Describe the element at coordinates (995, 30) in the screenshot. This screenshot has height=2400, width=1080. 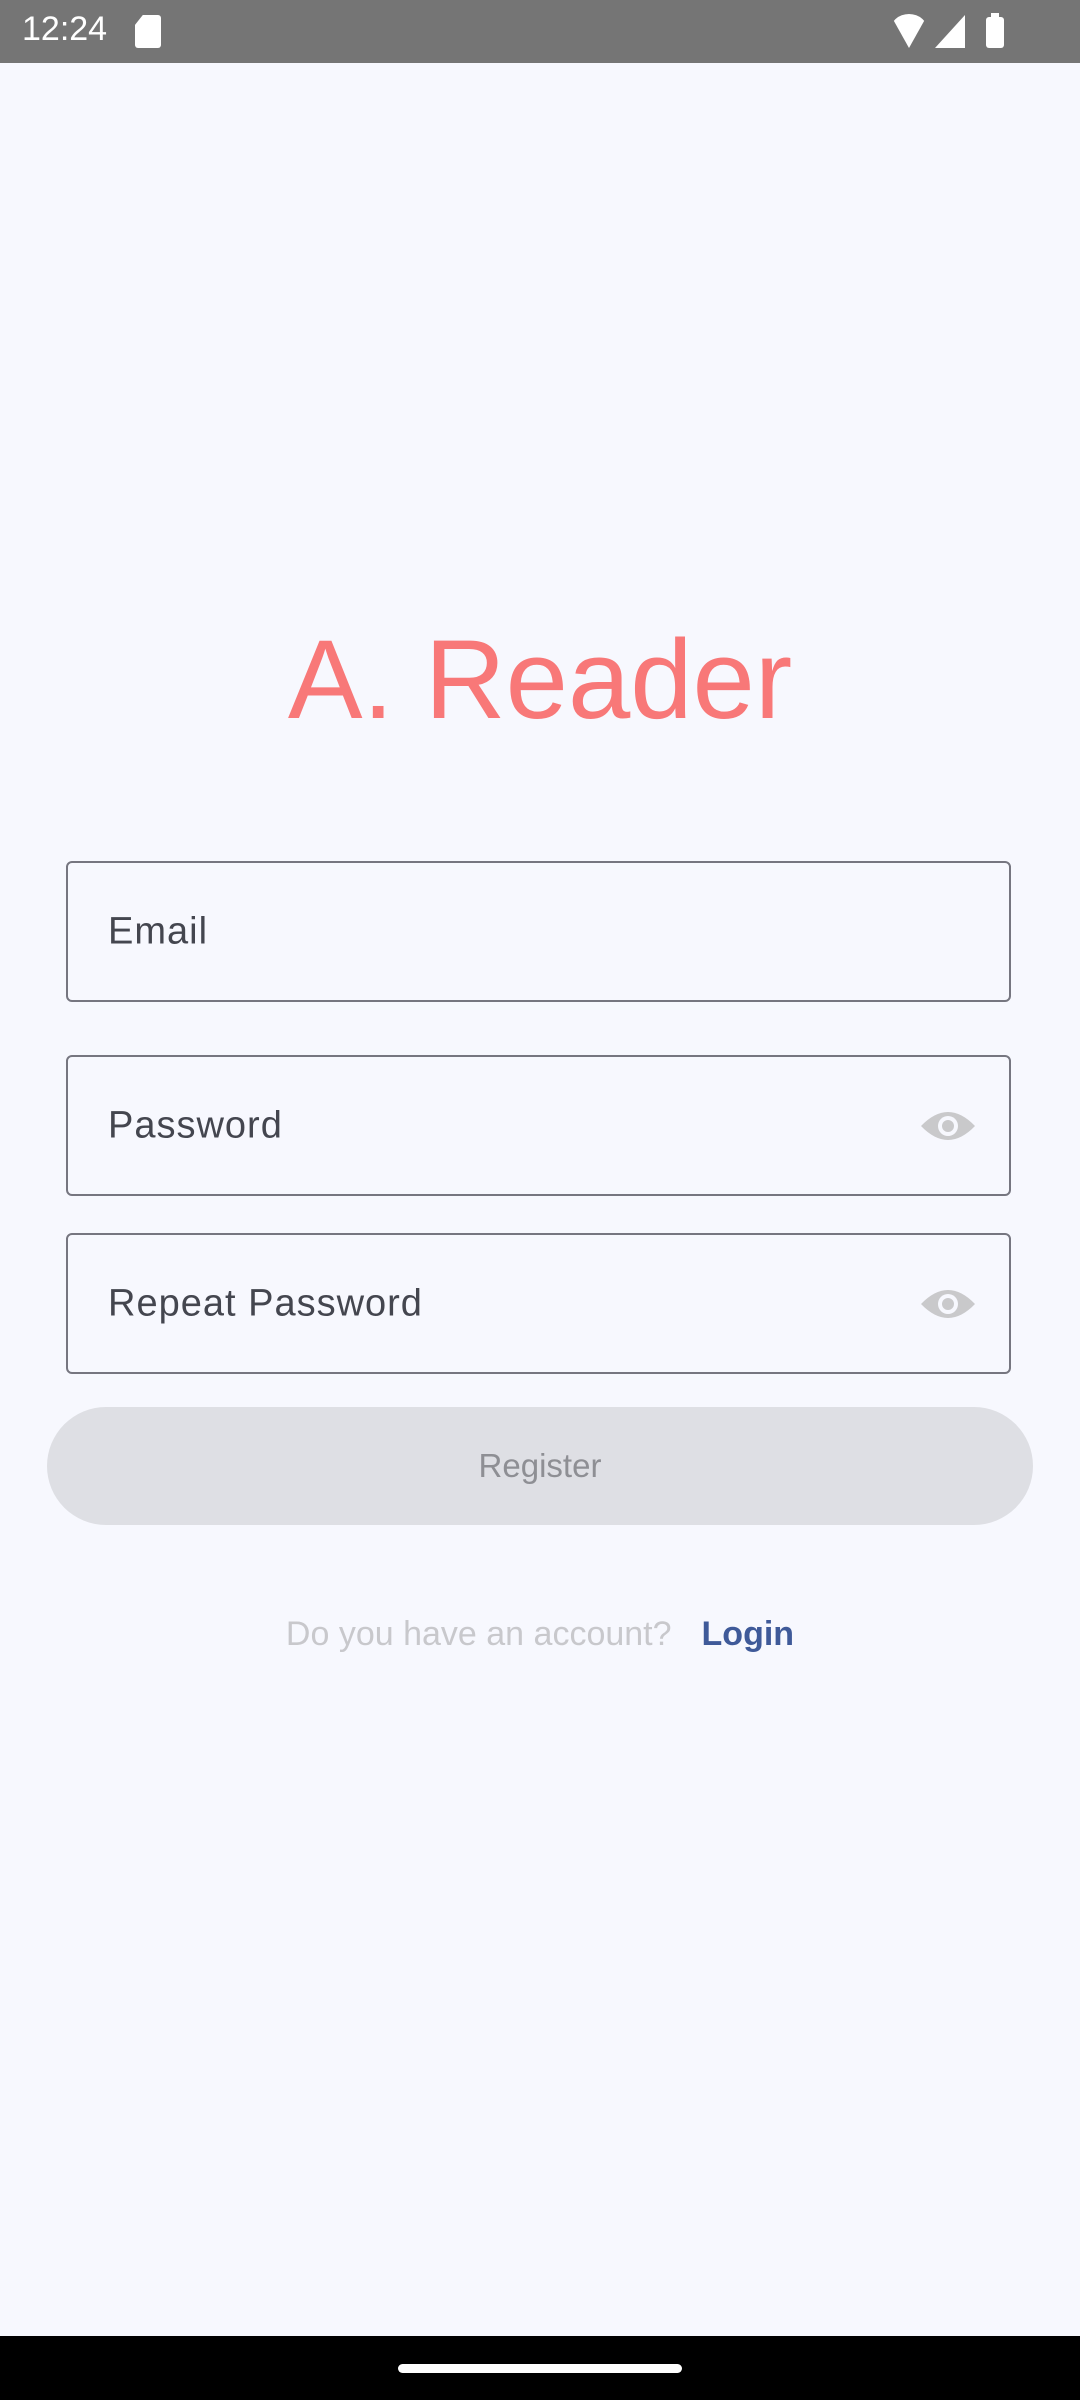
I see `battery-icon` at that location.